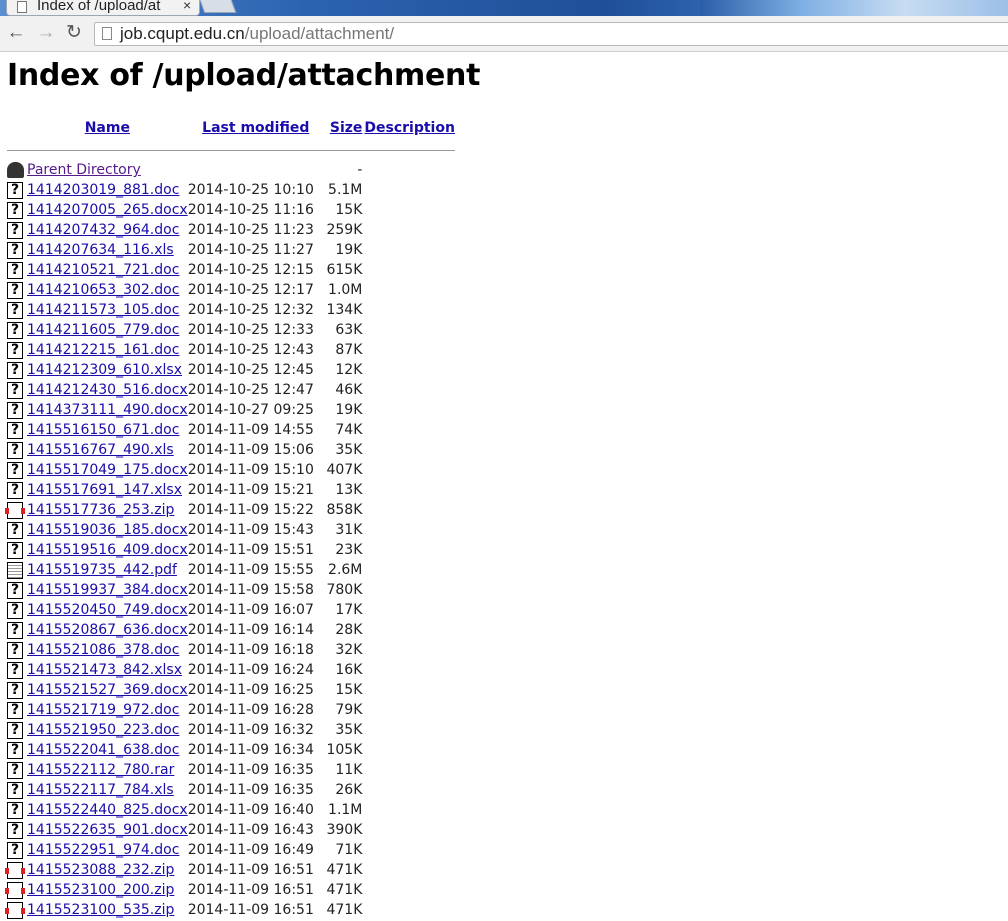 The height and width of the screenshot is (921, 1008). What do you see at coordinates (107, 810) in the screenshot?
I see `file-link: 1415522440_825.docx` at bounding box center [107, 810].